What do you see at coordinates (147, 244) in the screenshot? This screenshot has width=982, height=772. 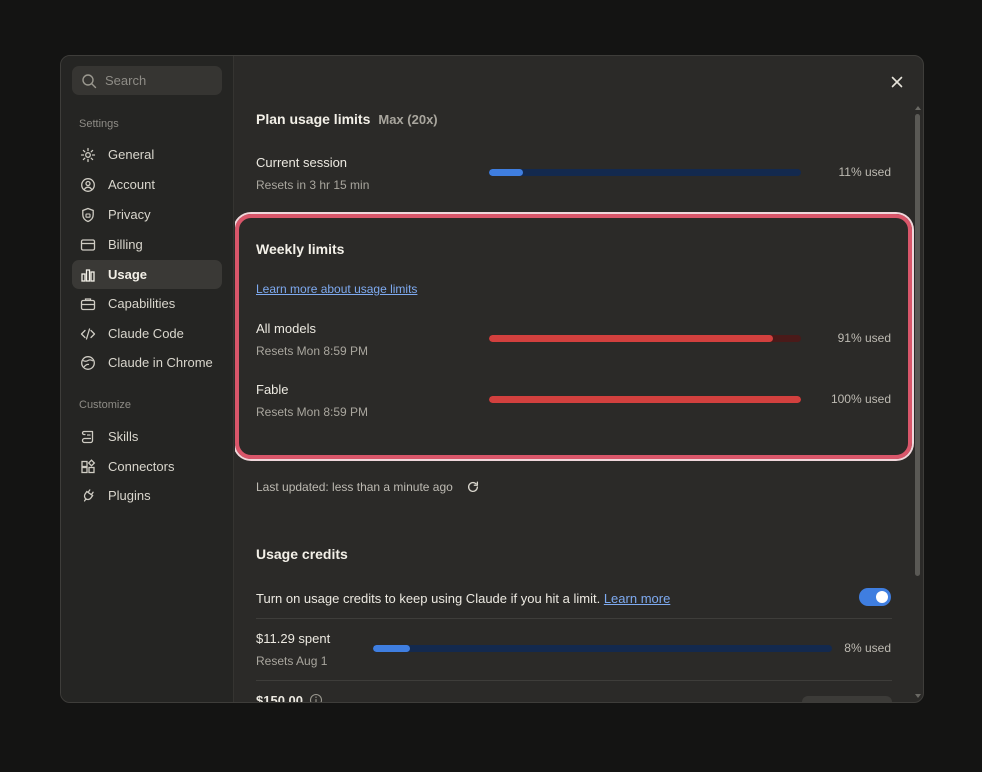 I see `sidebar-item-billing: Billing` at bounding box center [147, 244].